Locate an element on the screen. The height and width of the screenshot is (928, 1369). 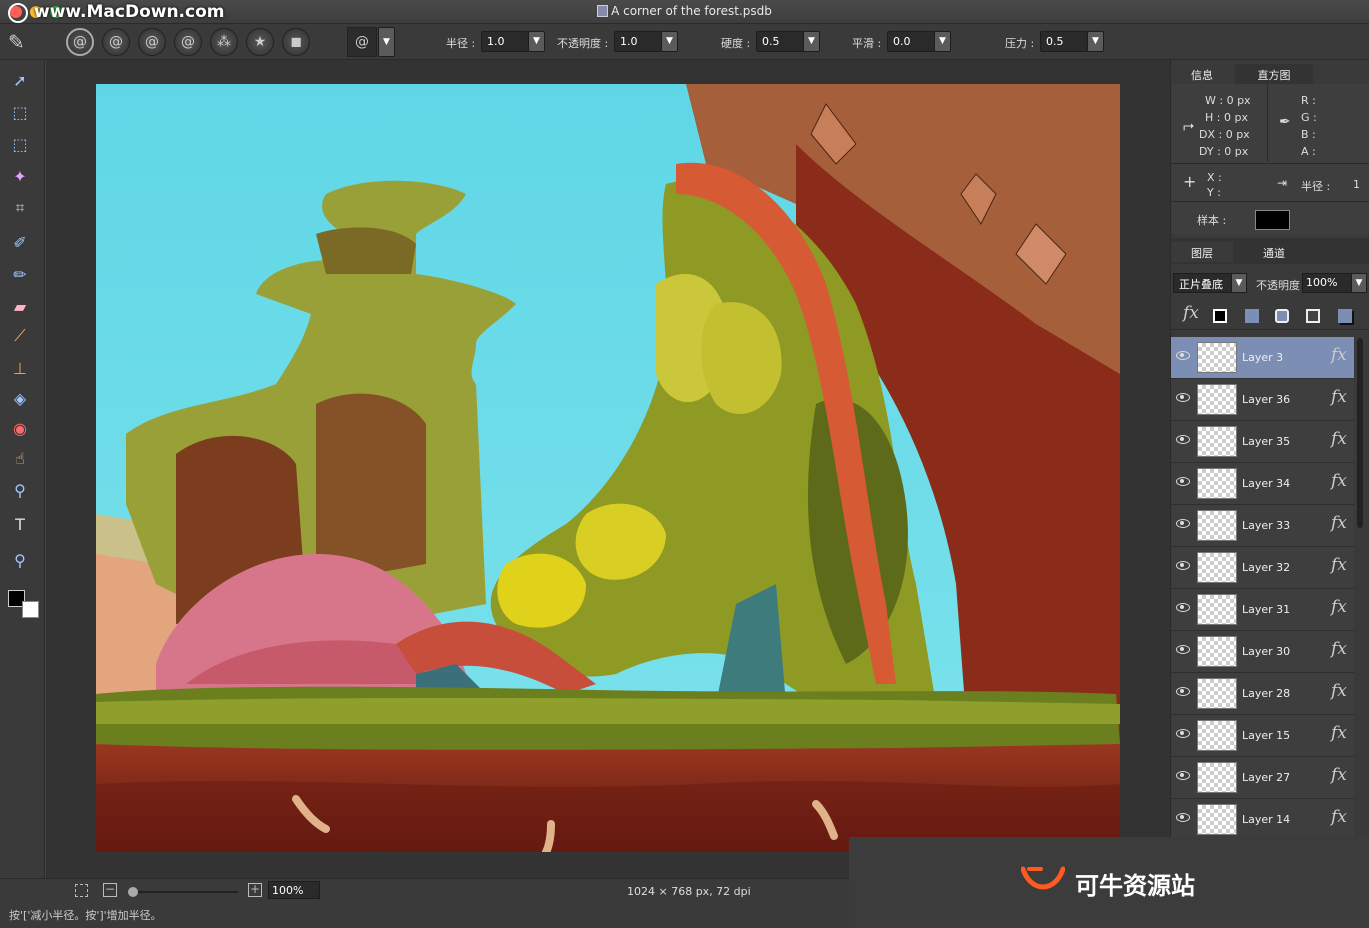
layer-row: Layer 34 fx is located at coordinates (1262, 484).